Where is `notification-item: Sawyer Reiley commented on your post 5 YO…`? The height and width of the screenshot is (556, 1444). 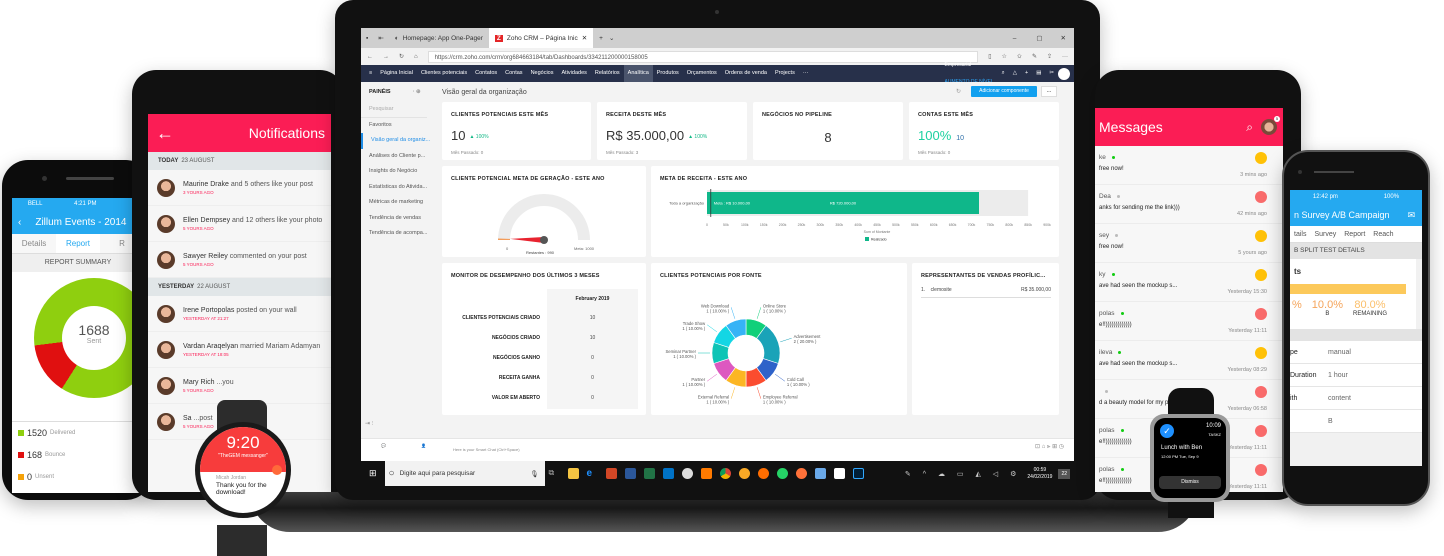 notification-item: Sawyer Reiley commented on your post 5 YO… is located at coordinates (239, 260).